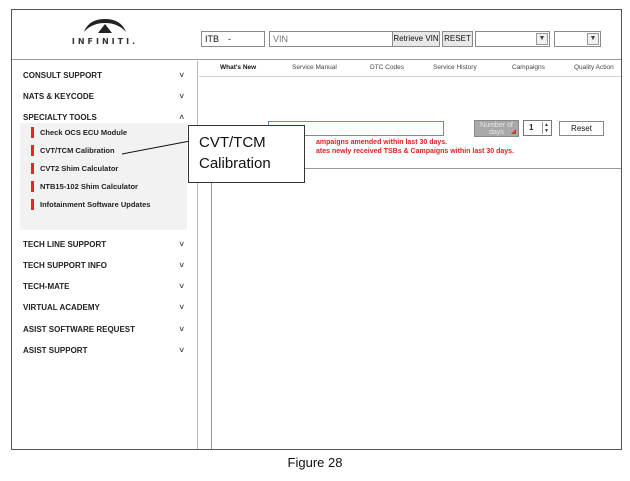 Image resolution: width=630 pixels, height=481 pixels. What do you see at coordinates (58, 96) in the screenshot?
I see `sidebar-item-label: NATS & KEYCODE` at bounding box center [58, 96].